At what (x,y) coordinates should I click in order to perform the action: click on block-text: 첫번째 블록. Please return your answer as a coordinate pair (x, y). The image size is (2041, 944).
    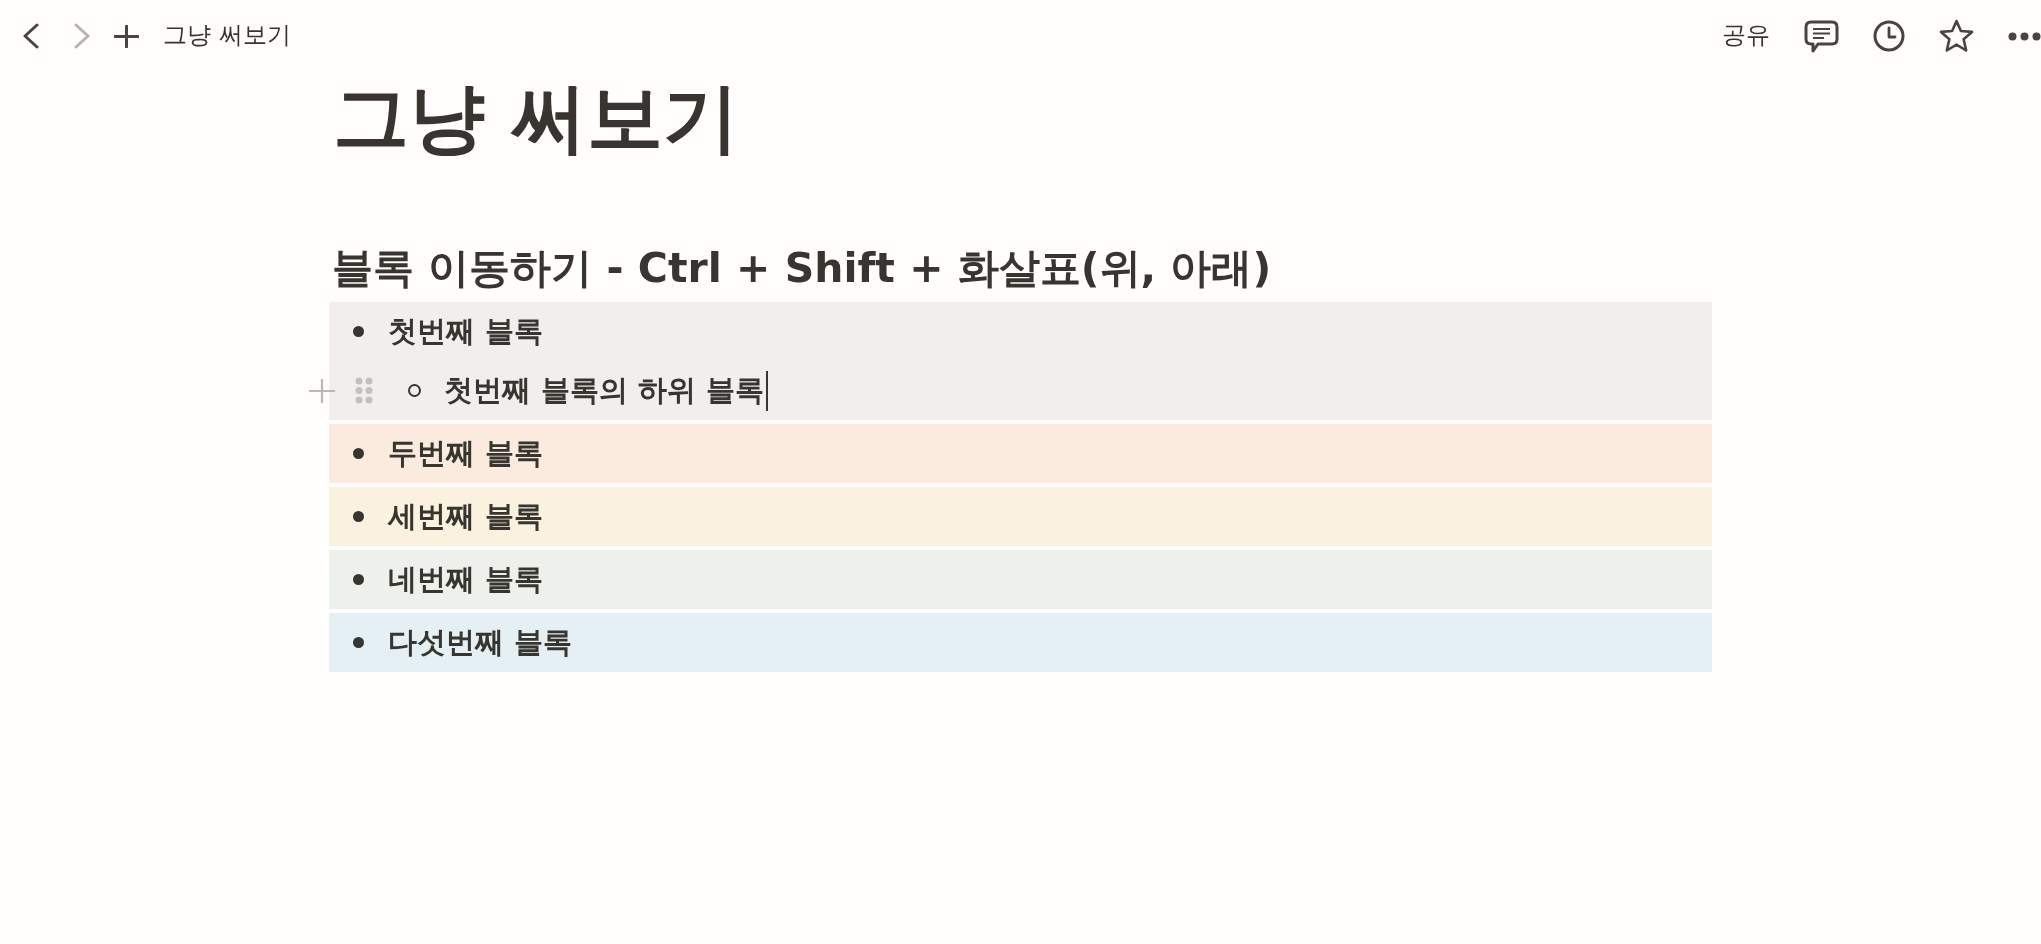
    Looking at the image, I should click on (466, 332).